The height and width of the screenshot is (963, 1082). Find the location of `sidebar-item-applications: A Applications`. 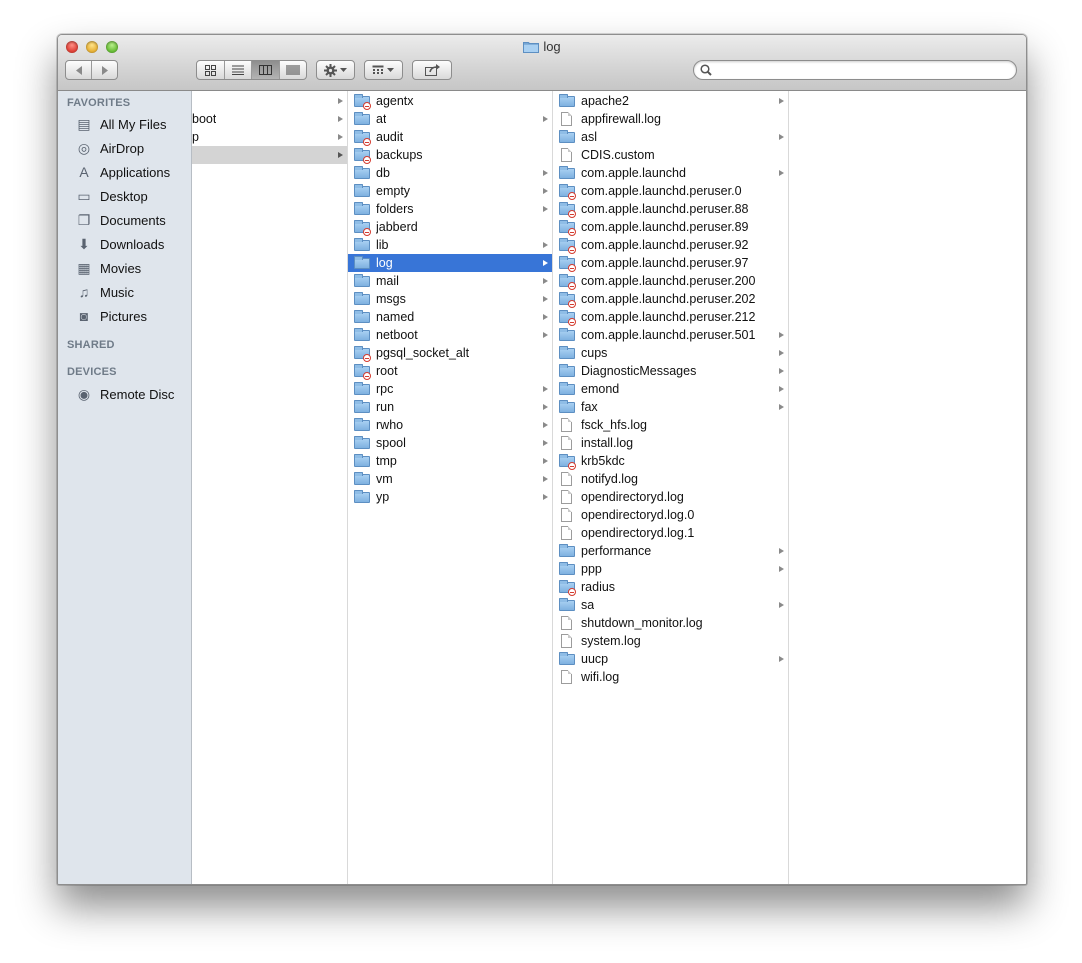

sidebar-item-applications: A Applications is located at coordinates (122, 172).